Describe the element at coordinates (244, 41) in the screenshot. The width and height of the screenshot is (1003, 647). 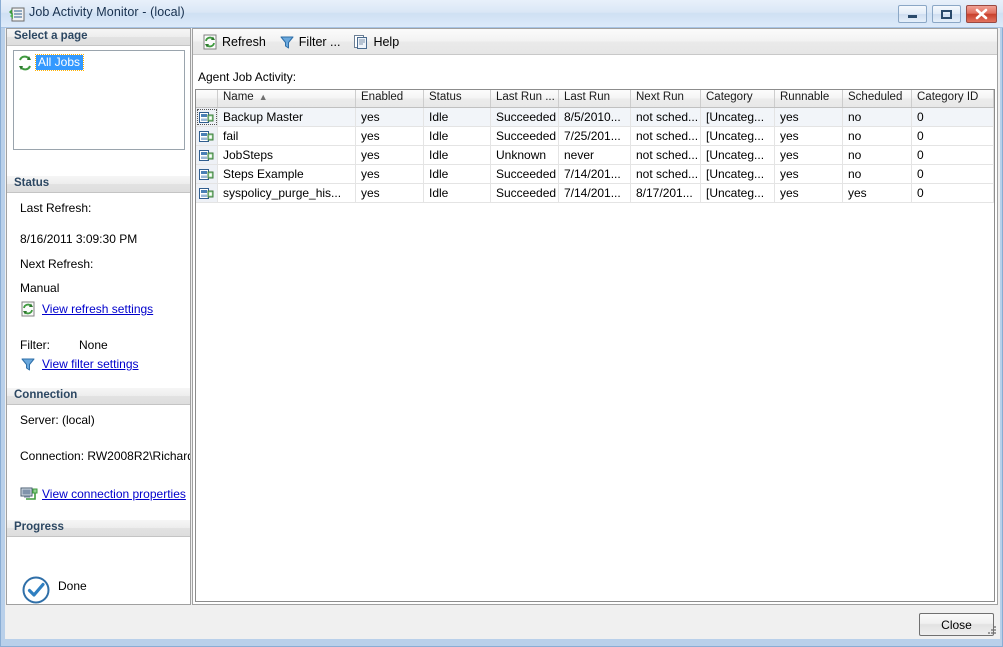
I see `refresh-button-label: Refresh` at that location.